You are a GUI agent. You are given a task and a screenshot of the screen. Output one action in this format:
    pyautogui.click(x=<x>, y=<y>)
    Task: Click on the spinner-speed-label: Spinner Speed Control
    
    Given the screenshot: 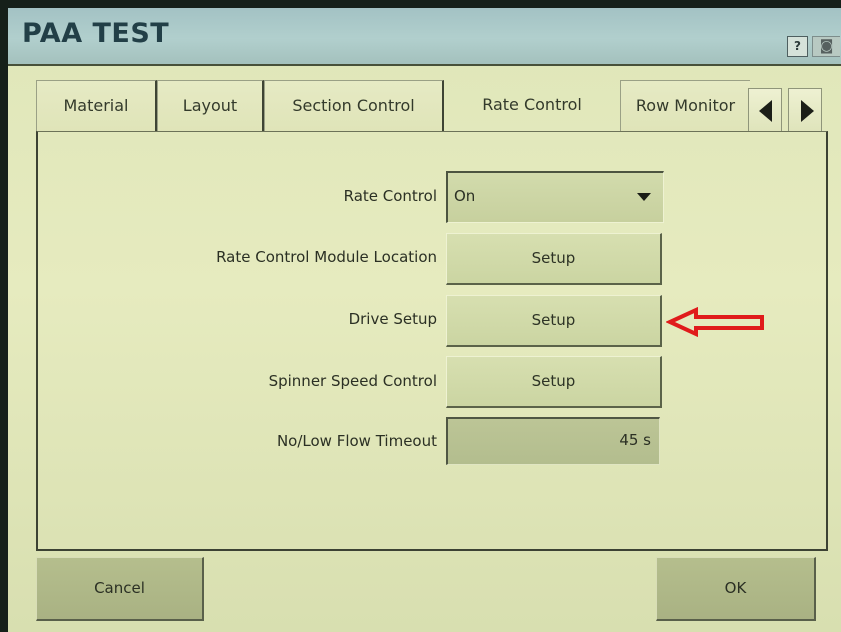 What is the action you would take?
    pyautogui.click(x=352, y=381)
    